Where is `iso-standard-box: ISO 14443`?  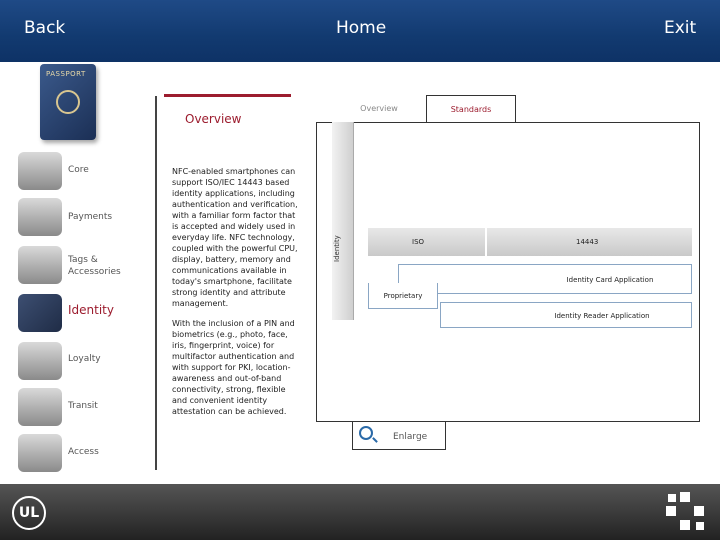
iso-standard-box: ISO 14443 is located at coordinates (530, 242).